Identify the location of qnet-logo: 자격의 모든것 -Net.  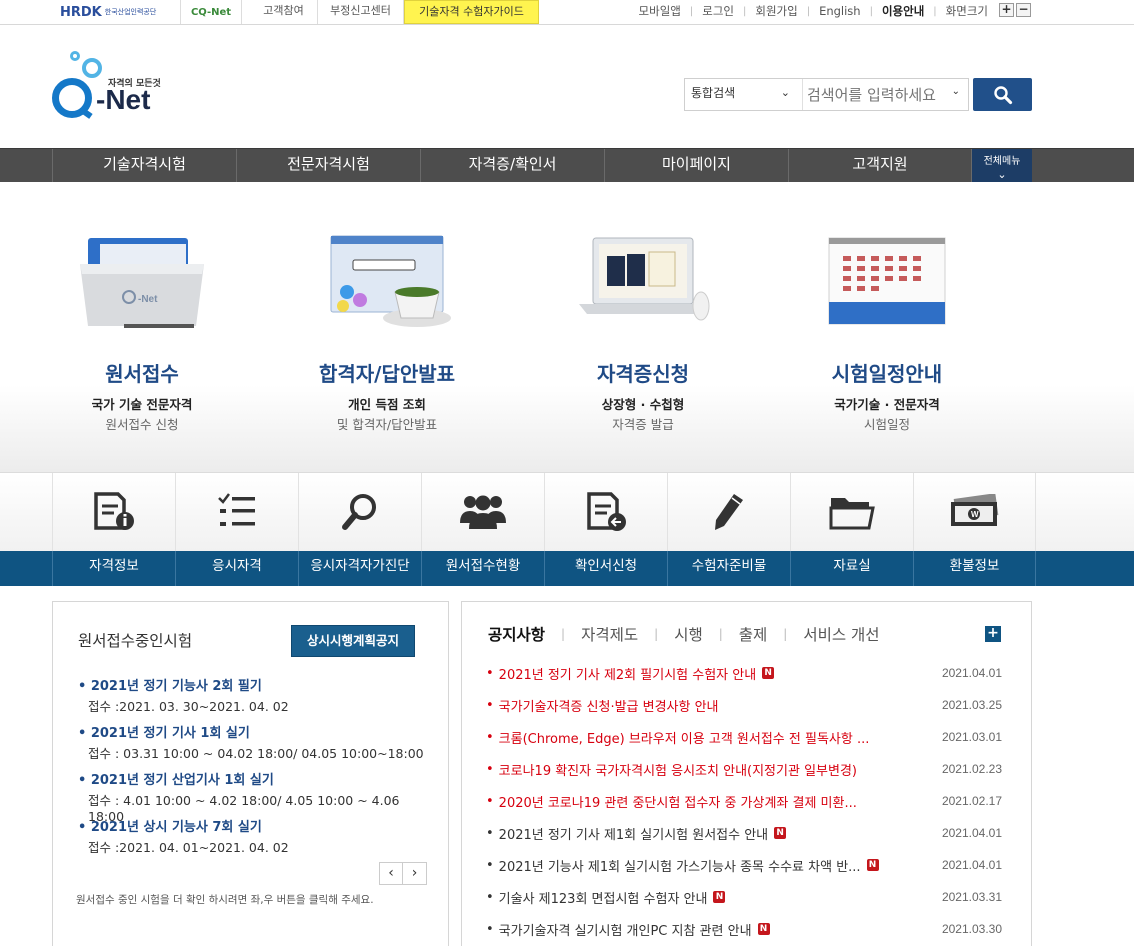
(110, 88).